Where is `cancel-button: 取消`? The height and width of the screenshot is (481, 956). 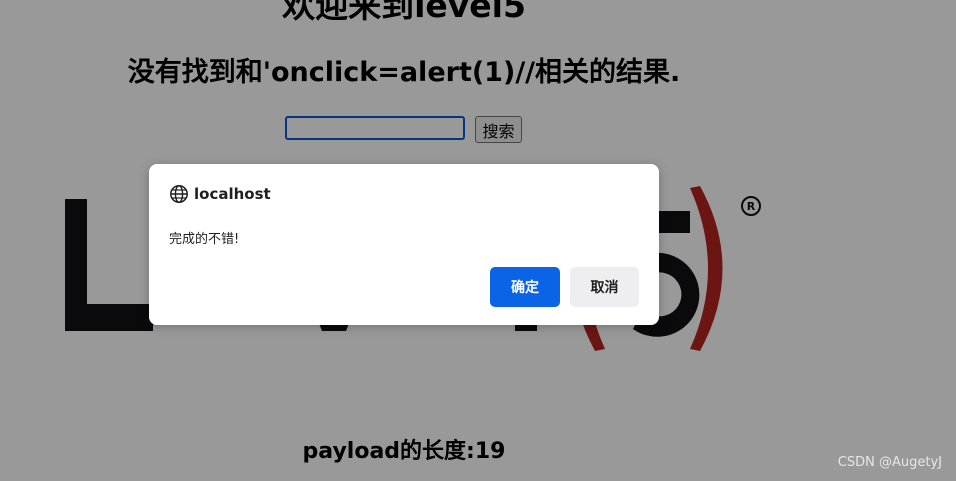
cancel-button: 取消 is located at coordinates (604, 287).